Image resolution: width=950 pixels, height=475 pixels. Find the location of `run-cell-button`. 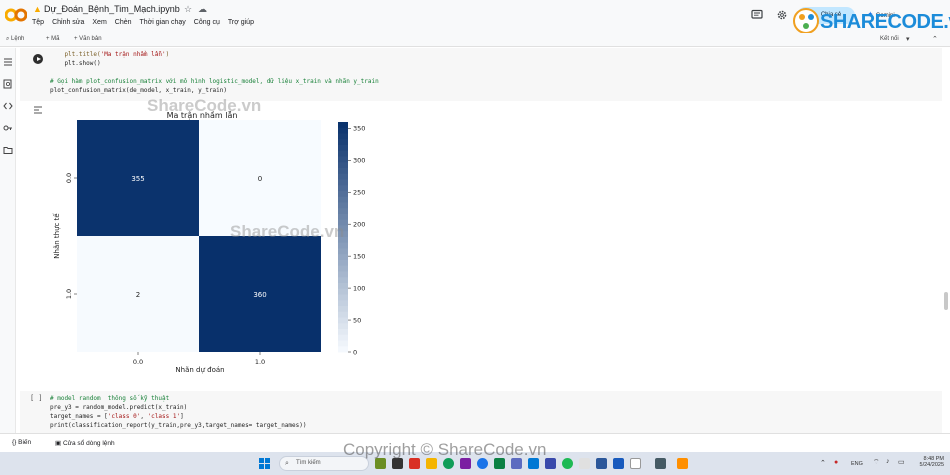

run-cell-button is located at coordinates (38, 59).